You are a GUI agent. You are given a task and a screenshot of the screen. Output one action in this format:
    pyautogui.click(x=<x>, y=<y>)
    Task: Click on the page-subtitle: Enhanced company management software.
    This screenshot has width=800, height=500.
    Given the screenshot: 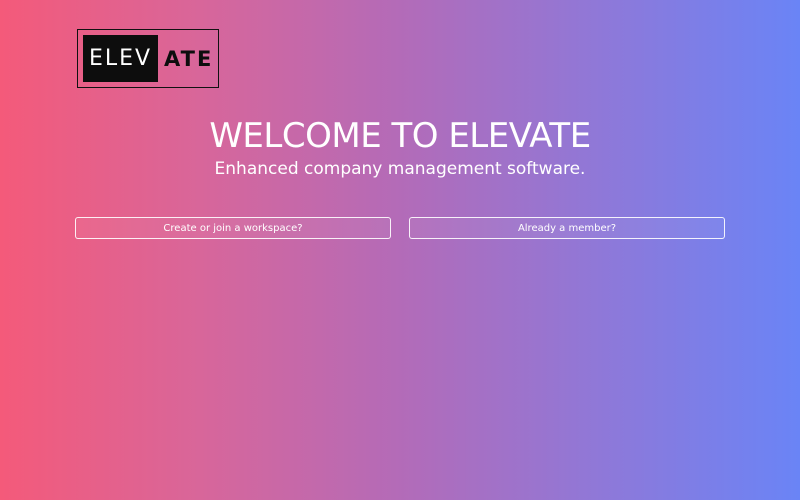 What is the action you would take?
    pyautogui.click(x=400, y=169)
    